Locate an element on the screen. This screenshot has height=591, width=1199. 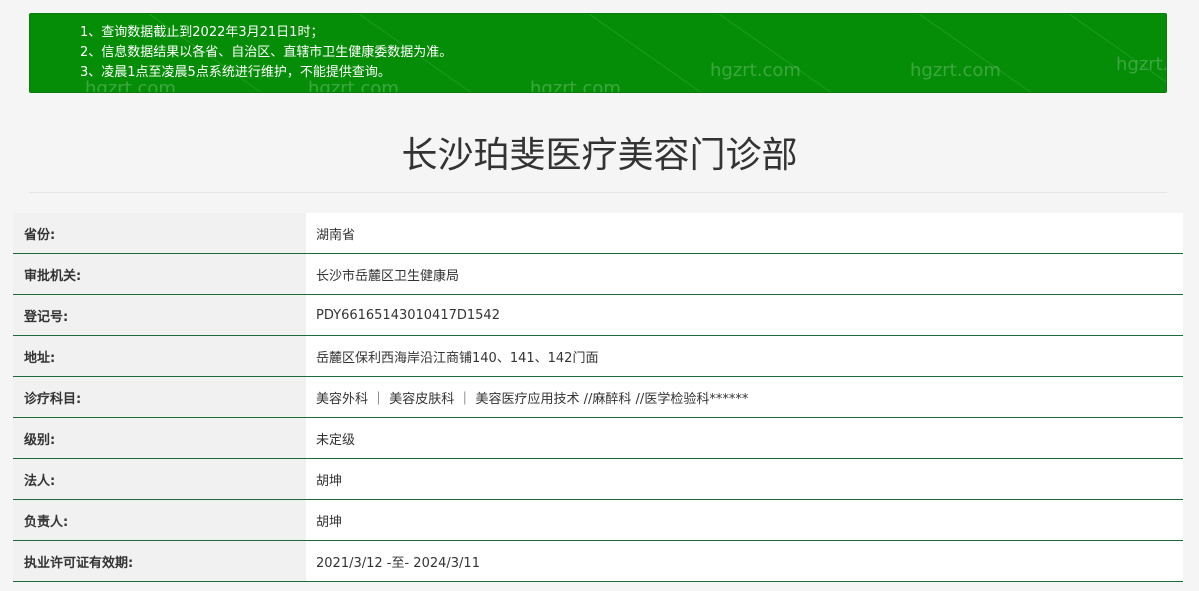
table-row: 法人: 胡坤 is located at coordinates (598, 479).